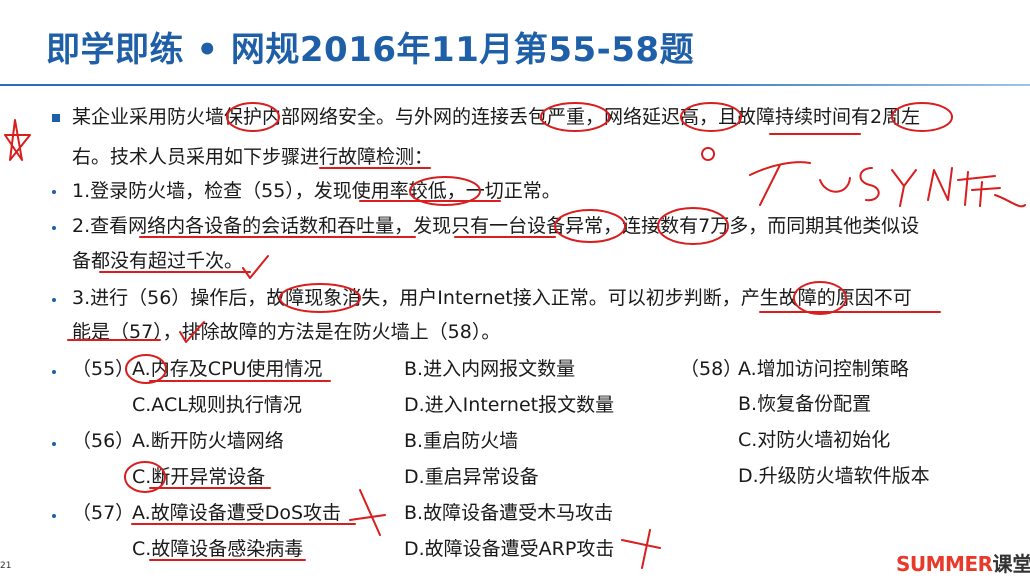 The height and width of the screenshot is (579, 1030). Describe the element at coordinates (227, 369) in the screenshot. I see `q55-option-a: A.内存及CPU使用情况` at that location.